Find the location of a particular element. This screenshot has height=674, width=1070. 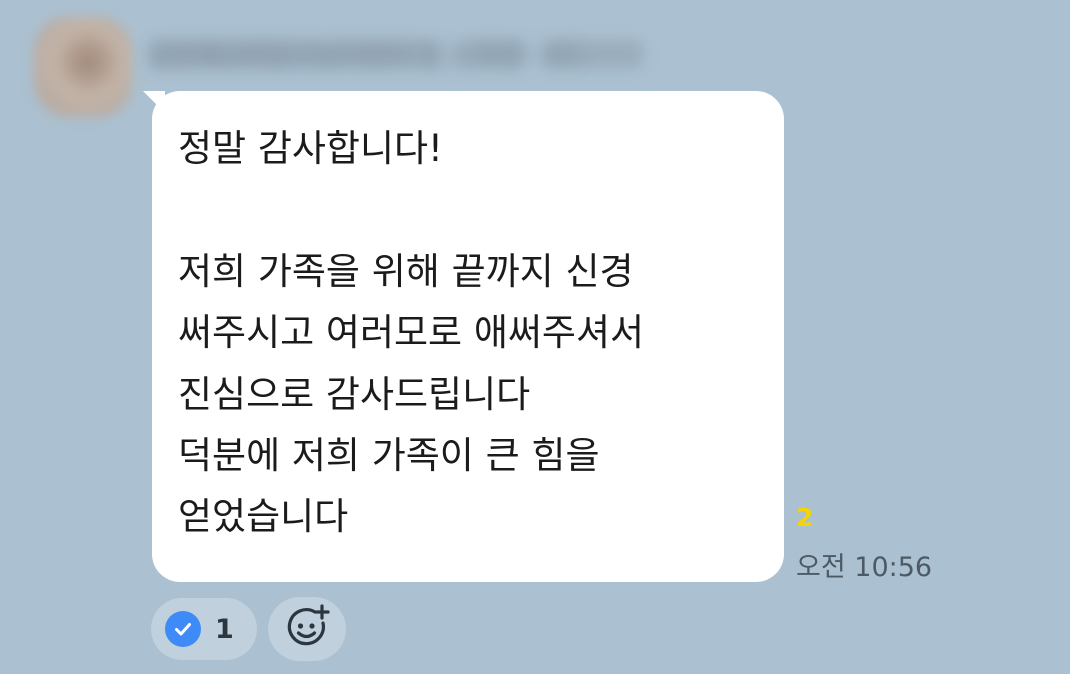

sender-name-text: 김민혜교회집사님이었어 얼는 추천 사다 is located at coordinates (364, 57).